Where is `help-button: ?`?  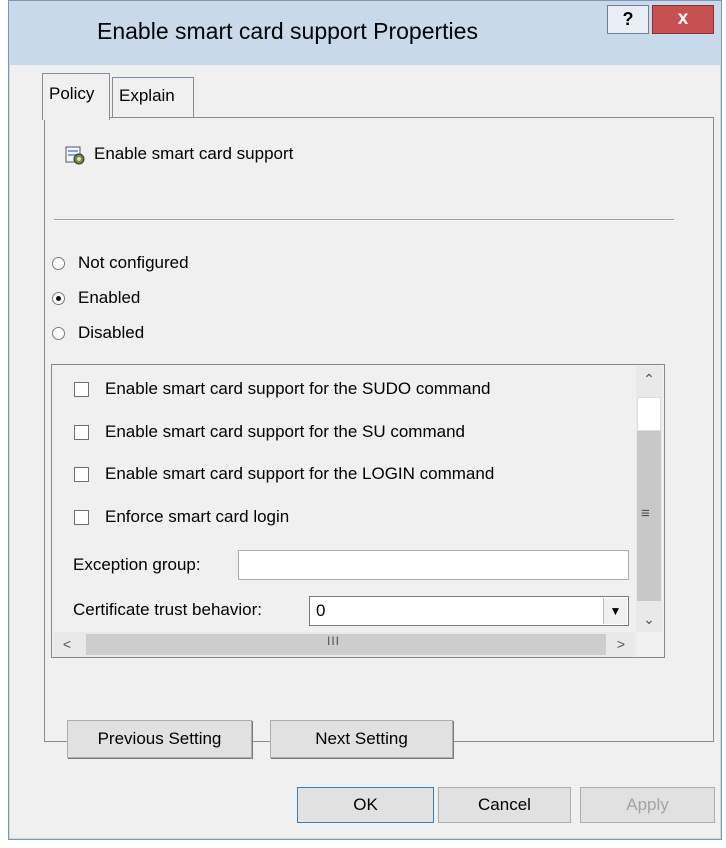
help-button: ? is located at coordinates (628, 19).